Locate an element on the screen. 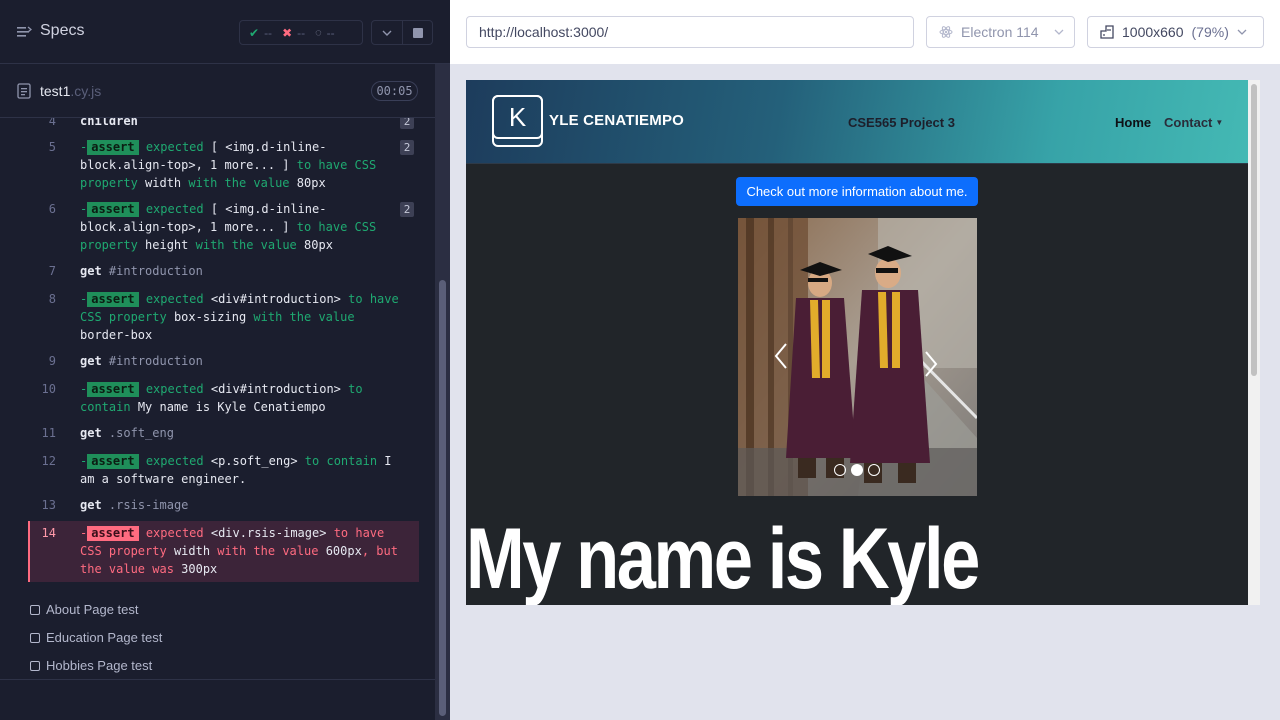 The image size is (1280, 720). command-number: 6 is located at coordinates (52, 209).